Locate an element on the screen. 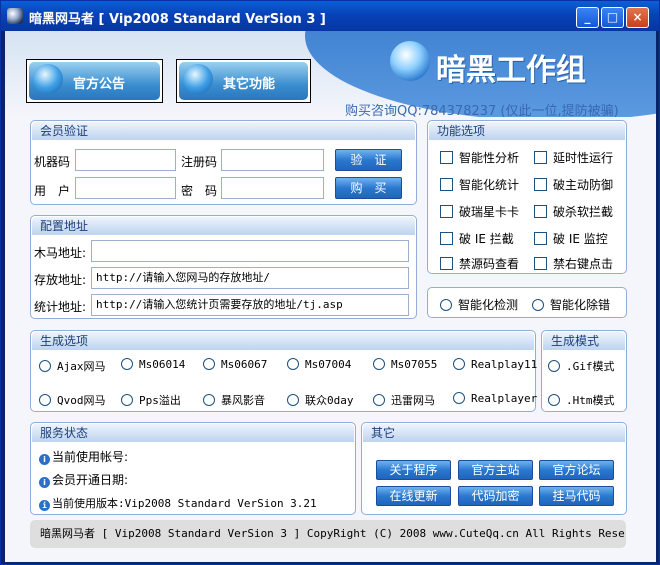 The image size is (660, 565). exploit-radio: 联众0day is located at coordinates (320, 400).